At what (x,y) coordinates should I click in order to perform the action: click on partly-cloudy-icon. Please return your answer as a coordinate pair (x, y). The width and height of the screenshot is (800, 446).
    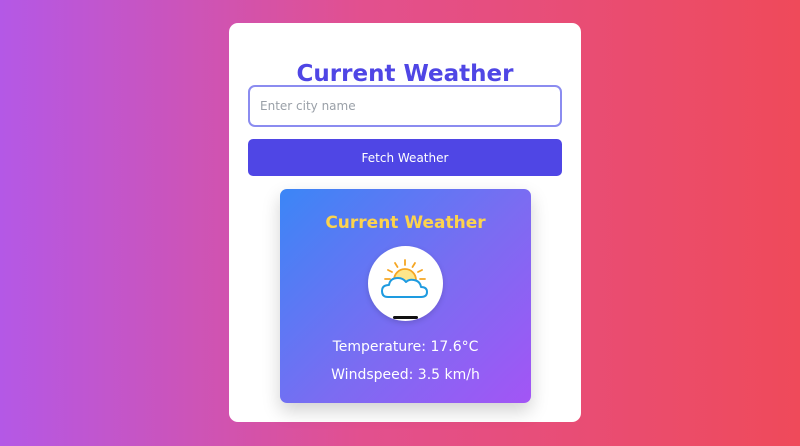
    Looking at the image, I should click on (404, 278).